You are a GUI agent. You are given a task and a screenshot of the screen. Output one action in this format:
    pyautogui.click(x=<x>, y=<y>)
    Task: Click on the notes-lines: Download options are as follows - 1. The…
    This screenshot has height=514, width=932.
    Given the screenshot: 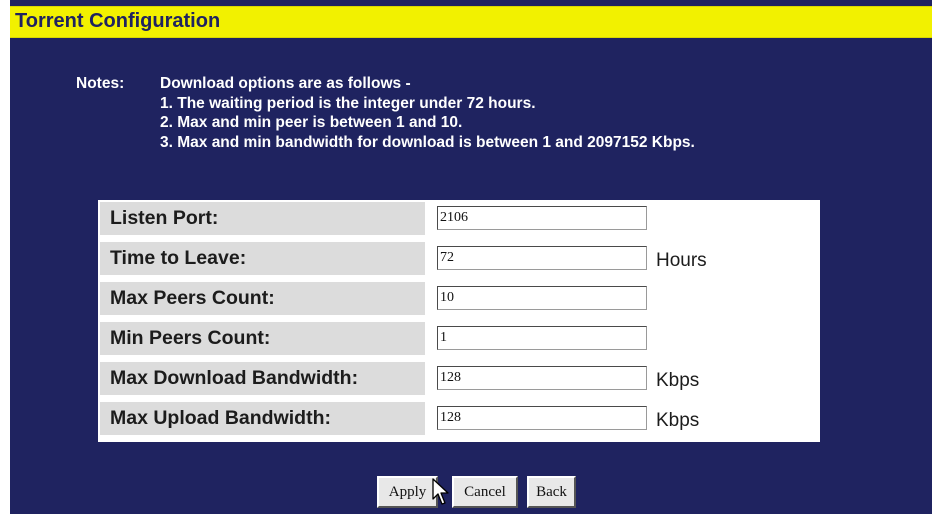 What is the action you would take?
    pyautogui.click(x=510, y=114)
    